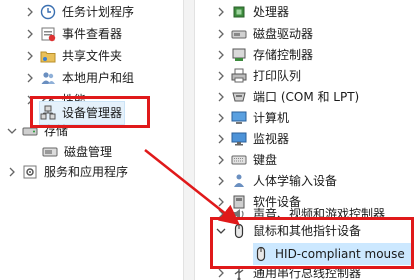 The image size is (420, 280). What do you see at coordinates (252, 139) in the screenshot?
I see `device-category-monitors: 监视器` at bounding box center [252, 139].